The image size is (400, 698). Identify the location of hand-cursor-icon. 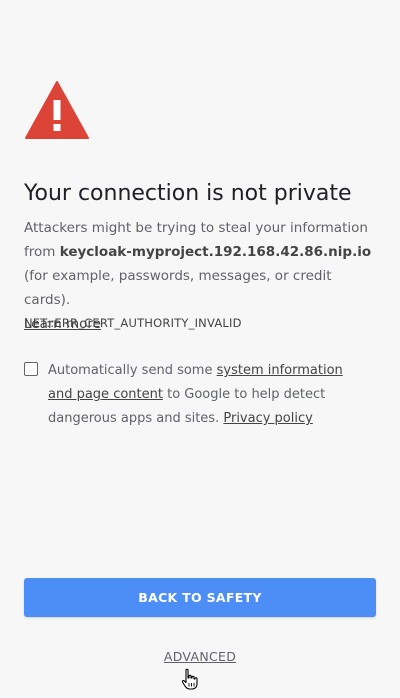
(189, 679).